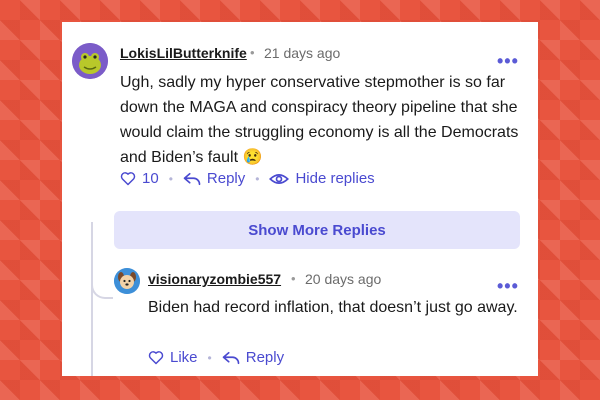 The width and height of the screenshot is (600, 400). I want to click on comment-timestamp: 21 days ago, so click(302, 53).